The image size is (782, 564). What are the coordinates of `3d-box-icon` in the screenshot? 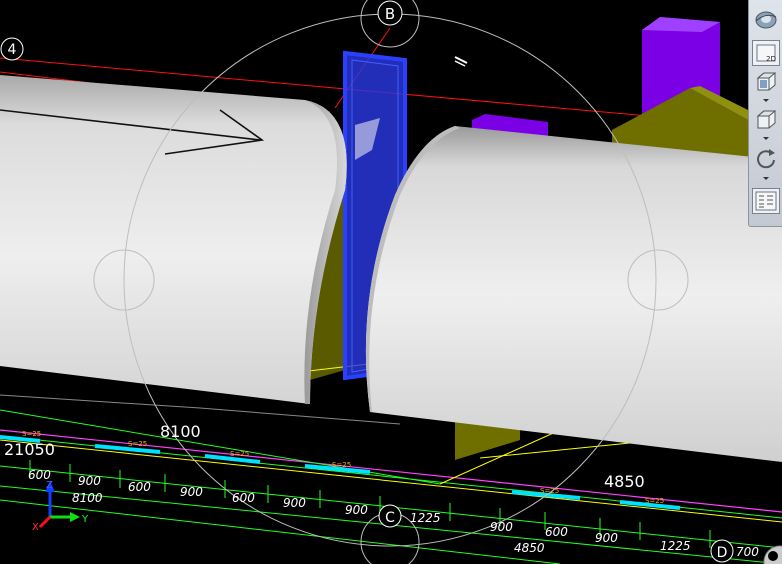 It's located at (766, 81).